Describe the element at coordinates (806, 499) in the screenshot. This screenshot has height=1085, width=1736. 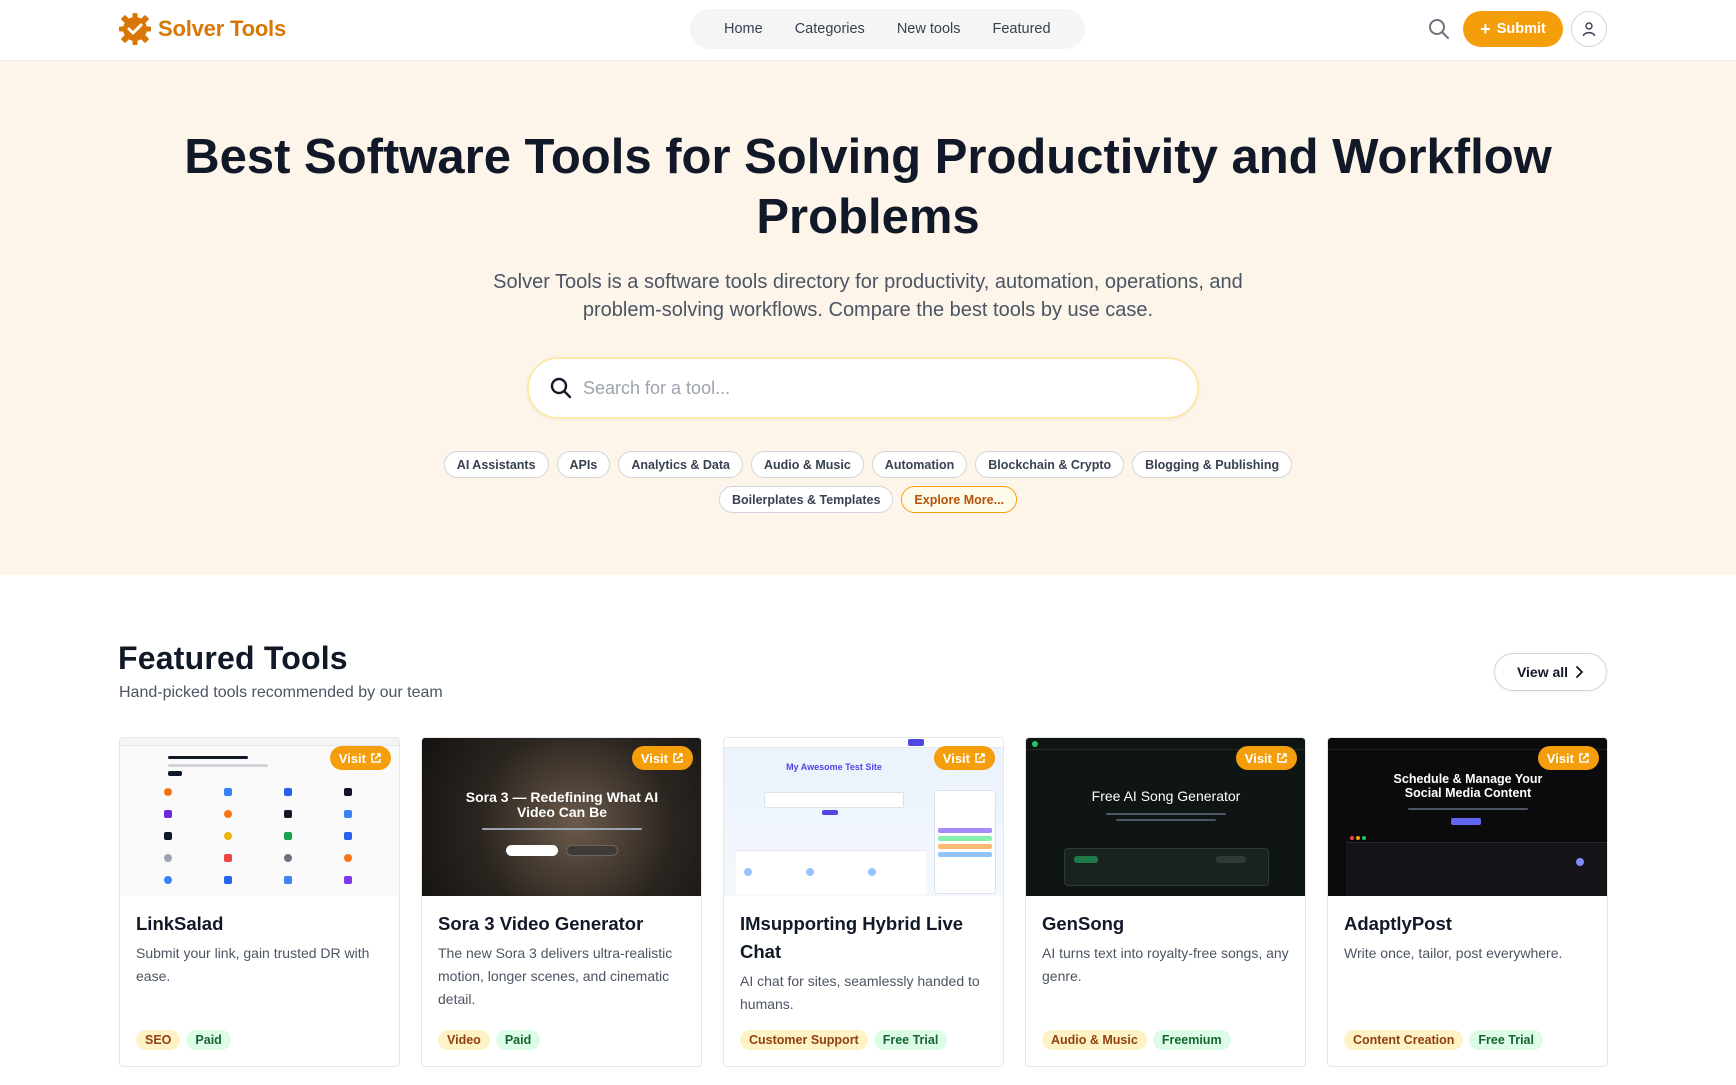
I see `chip-boilerplates-templates: Boilerplates & Templates` at that location.